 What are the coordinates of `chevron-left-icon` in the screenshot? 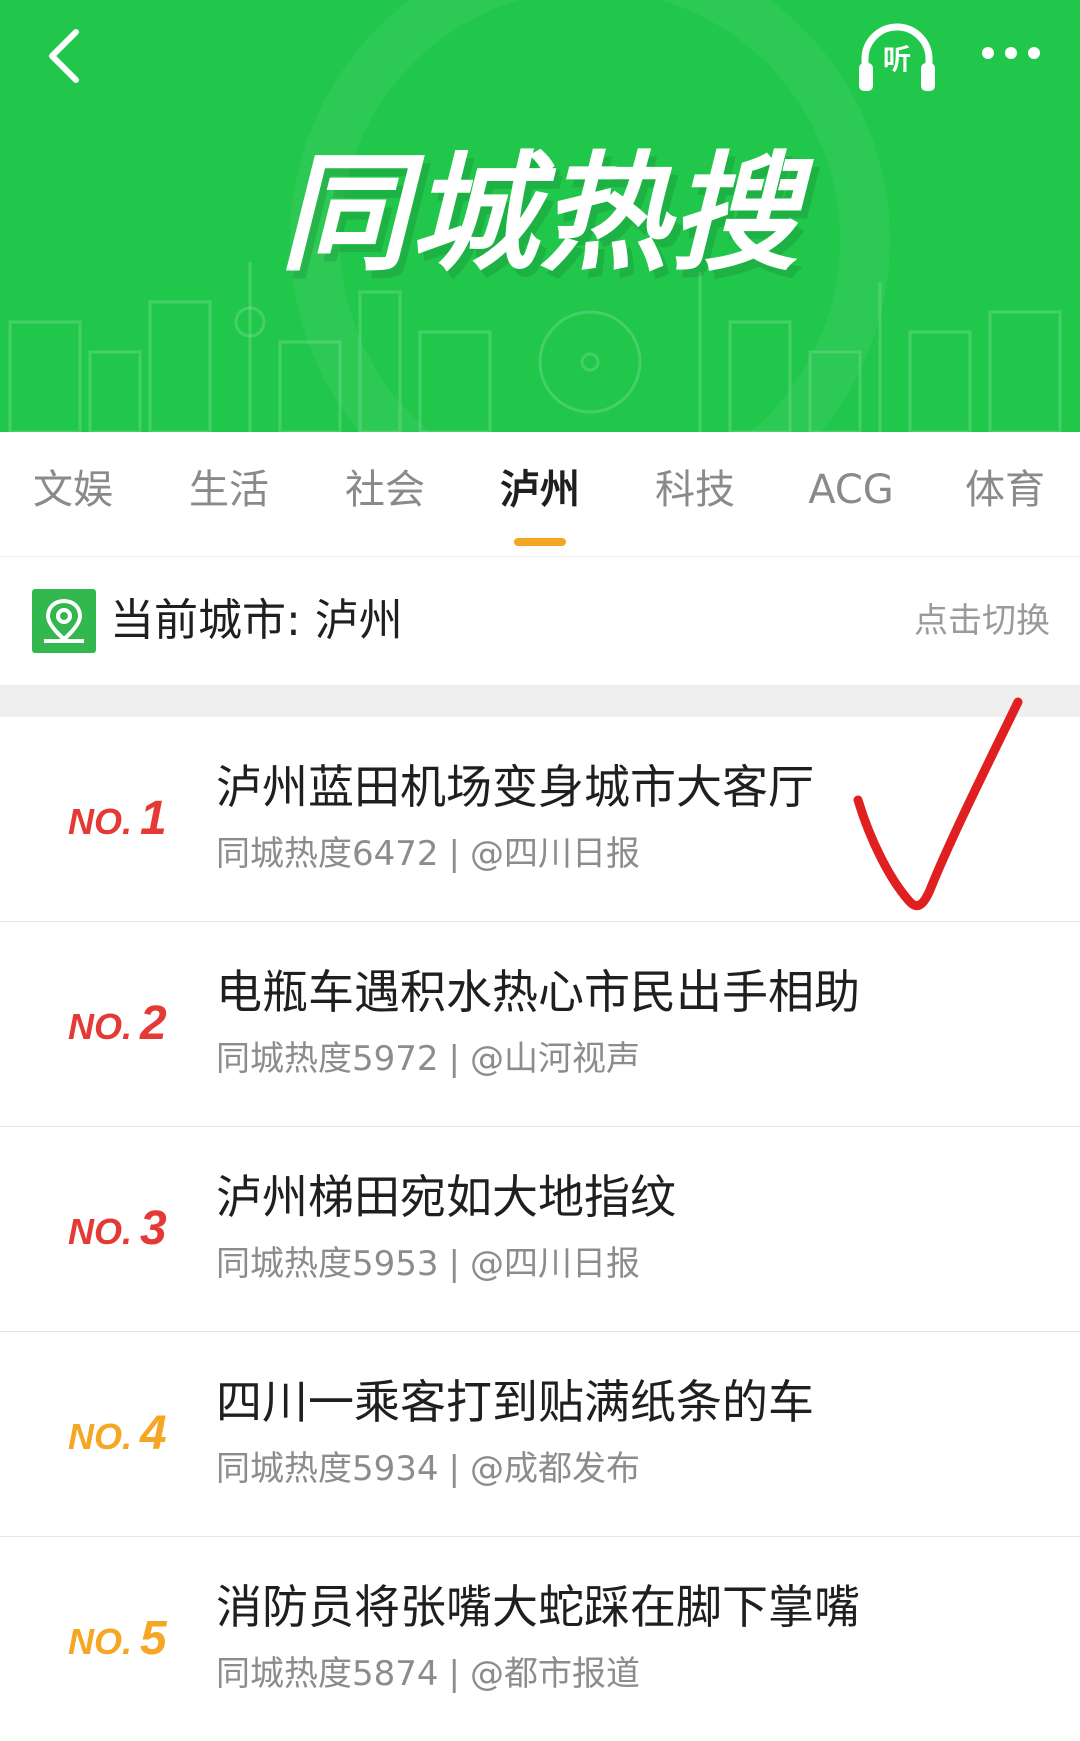 It's located at (64, 58).